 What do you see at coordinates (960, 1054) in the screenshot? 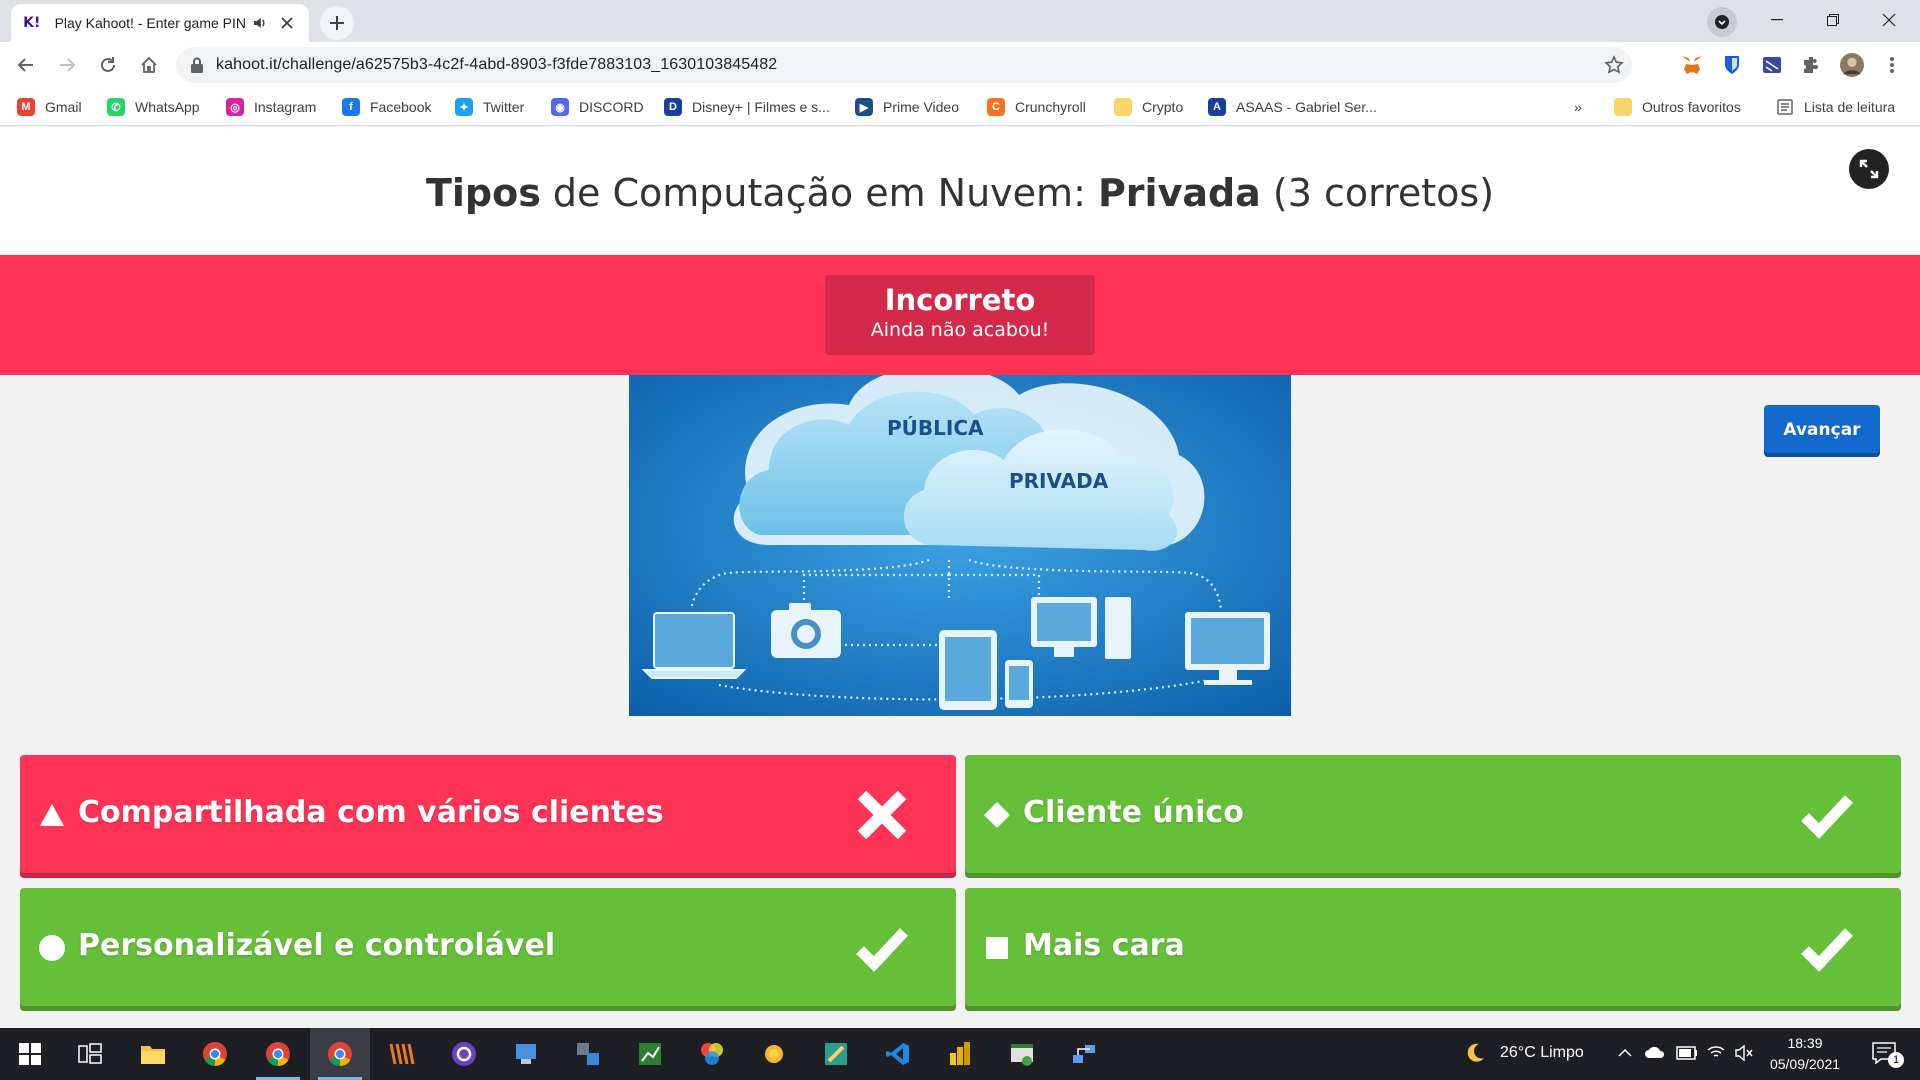
I see `powerbi-taskbar-button` at bounding box center [960, 1054].